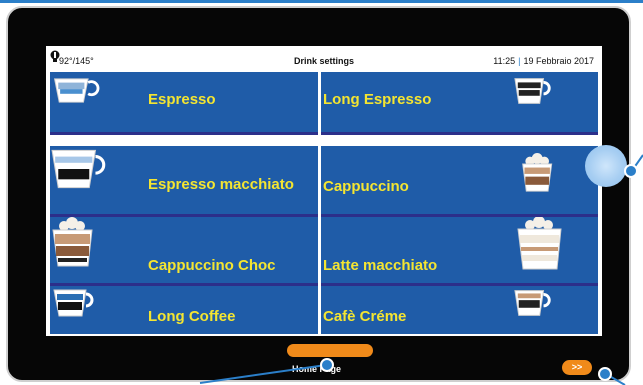 This screenshot has height=385, width=643. What do you see at coordinates (631, 171) in the screenshot?
I see `touch-callout-dot` at bounding box center [631, 171].